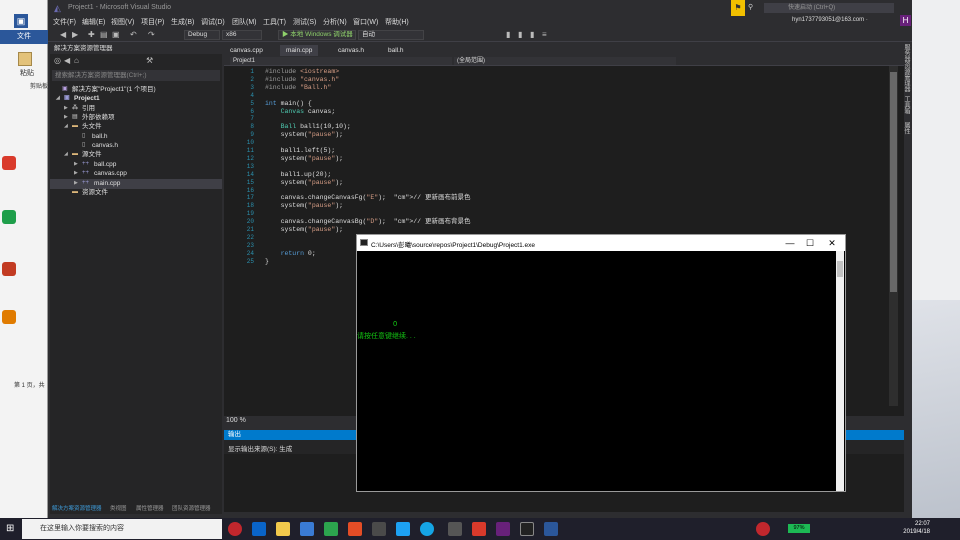  Describe the element at coordinates (246, 50) in the screenshot. I see `tab-canvas-cpp: canvas.cpp` at that location.